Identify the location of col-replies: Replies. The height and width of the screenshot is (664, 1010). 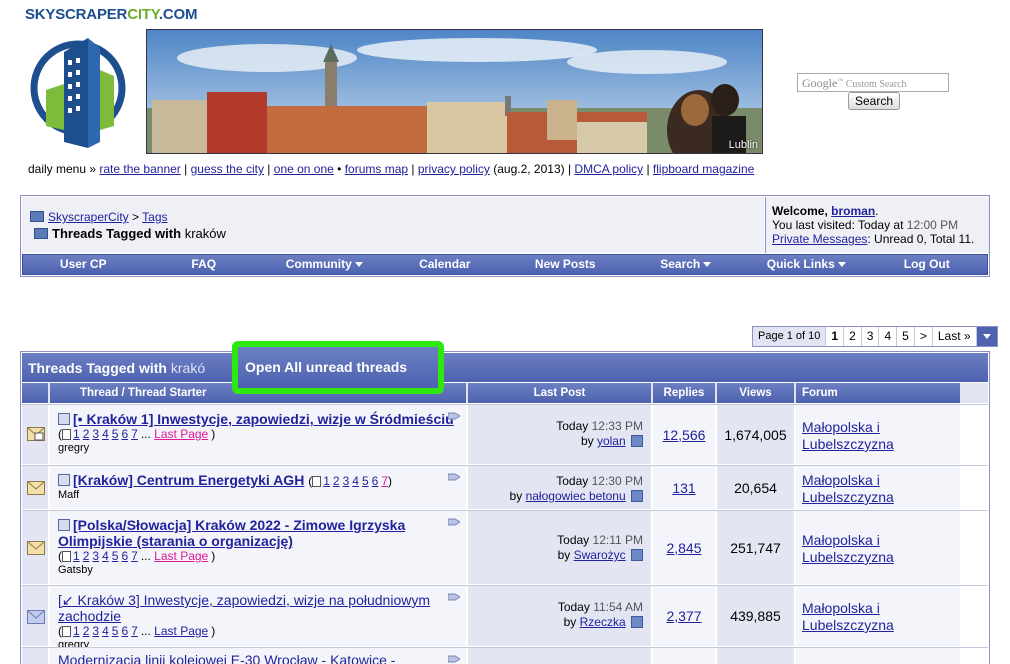
(684, 393).